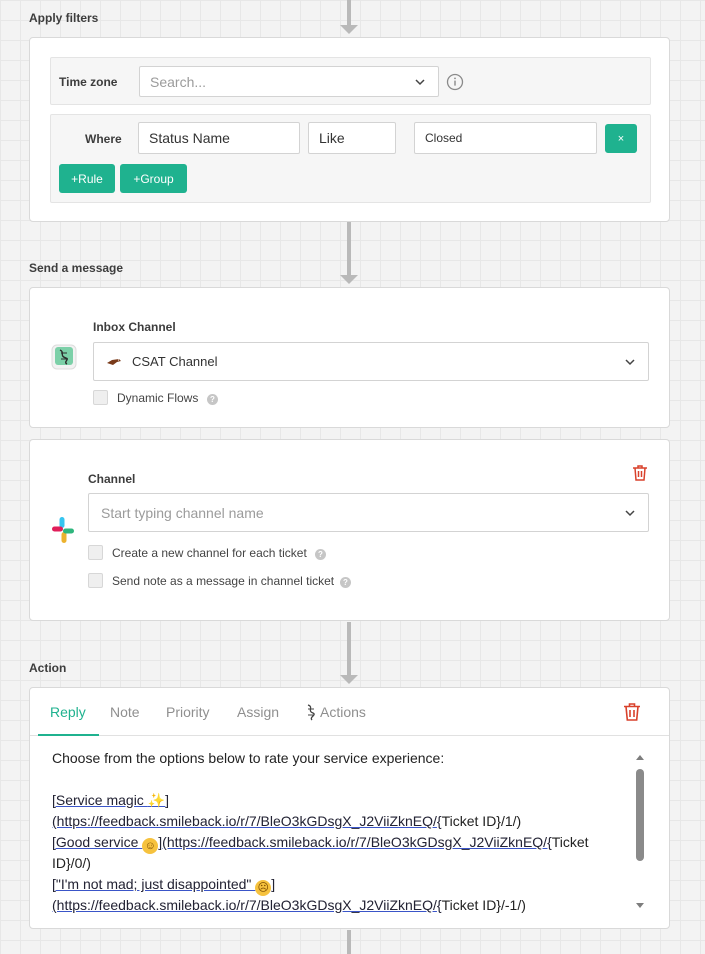 This screenshot has height=954, width=705. Describe the element at coordinates (76, 268) in the screenshot. I see `send-message-title: Send a message` at that location.